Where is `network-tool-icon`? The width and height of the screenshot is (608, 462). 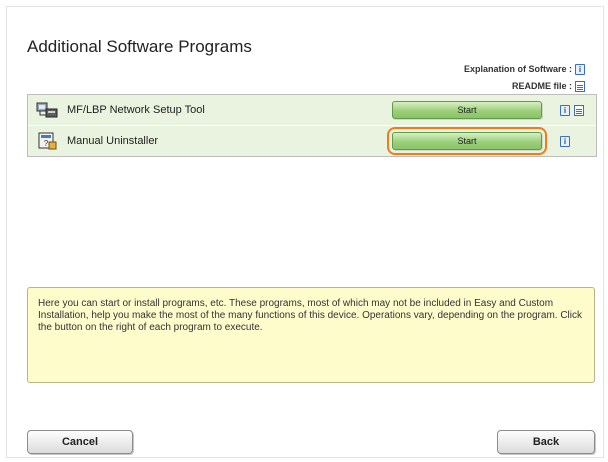
network-tool-icon is located at coordinates (47, 110).